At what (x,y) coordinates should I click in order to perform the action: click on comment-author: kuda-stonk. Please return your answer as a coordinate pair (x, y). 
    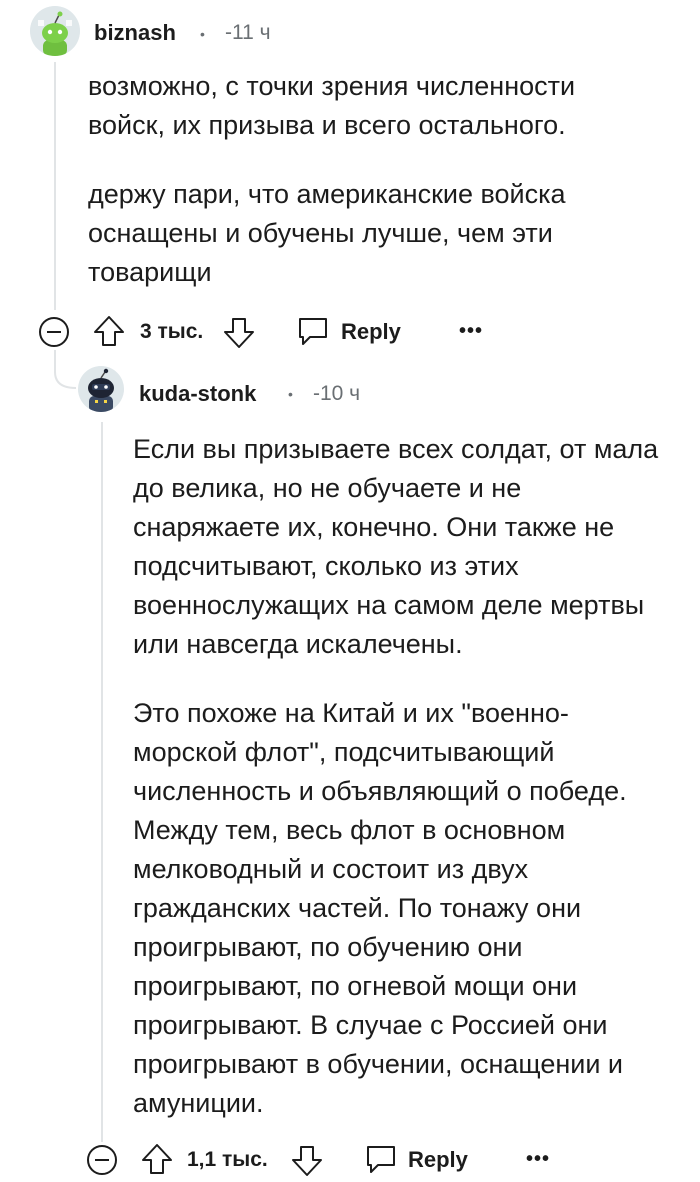
    Looking at the image, I should click on (197, 394).